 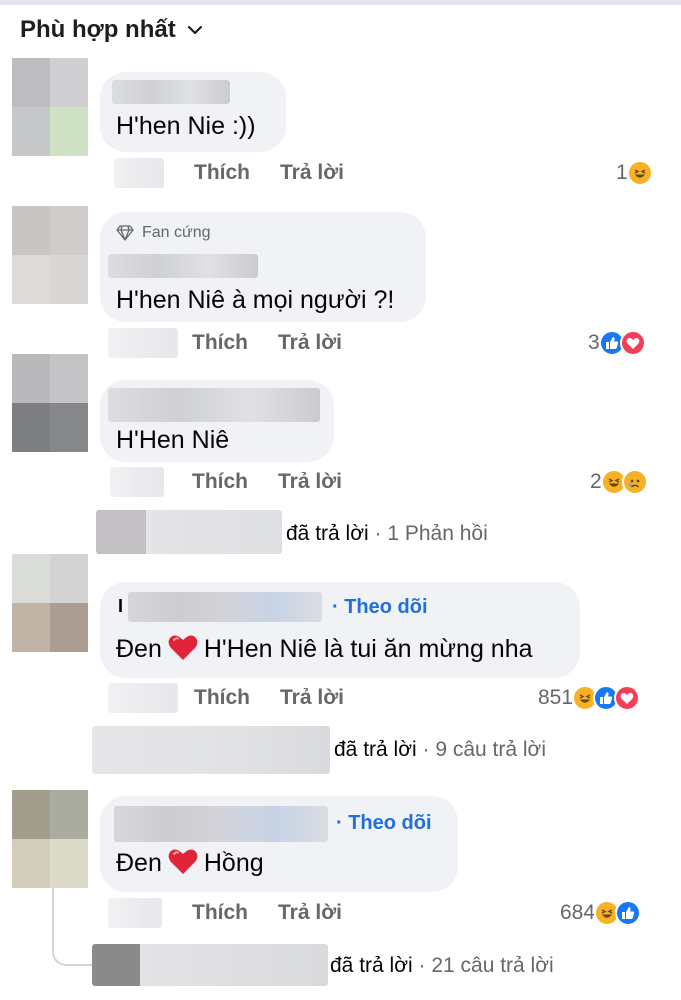 I want to click on sort-dropdown: Phù hợp nhất, so click(x=112, y=30).